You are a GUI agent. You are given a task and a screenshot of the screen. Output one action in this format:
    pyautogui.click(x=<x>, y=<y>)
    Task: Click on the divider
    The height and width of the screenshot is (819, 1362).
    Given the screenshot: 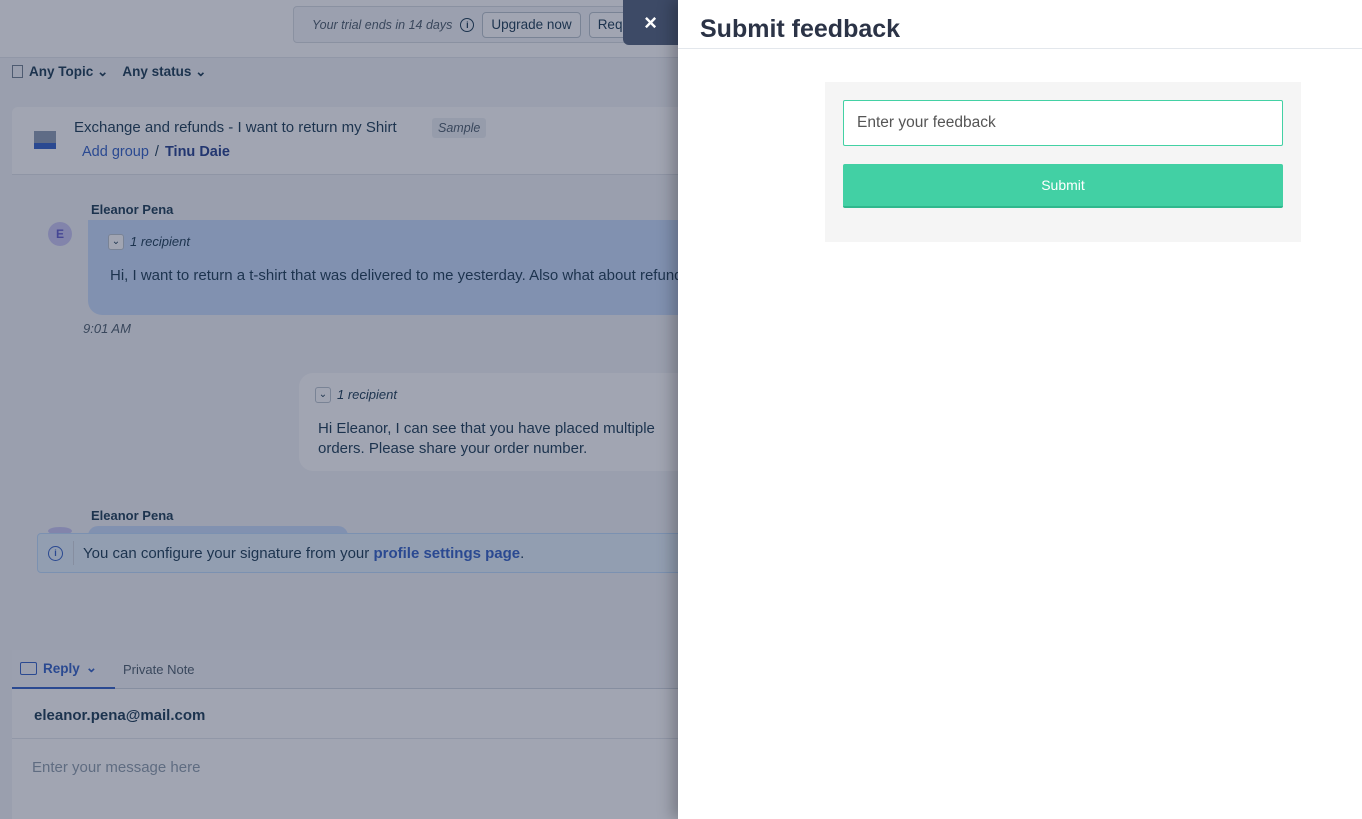 What is the action you would take?
    pyautogui.click(x=1020, y=48)
    